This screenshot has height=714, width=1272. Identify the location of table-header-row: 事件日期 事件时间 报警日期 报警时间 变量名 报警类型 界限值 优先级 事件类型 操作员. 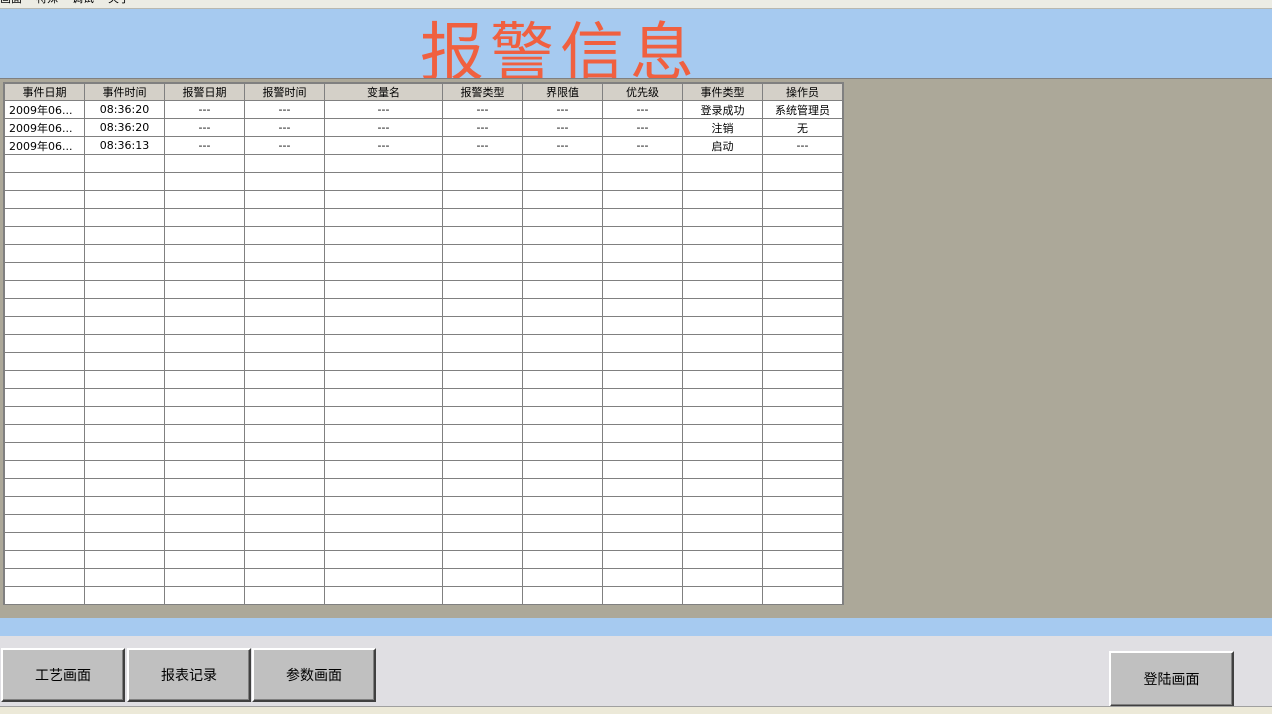
(423, 92).